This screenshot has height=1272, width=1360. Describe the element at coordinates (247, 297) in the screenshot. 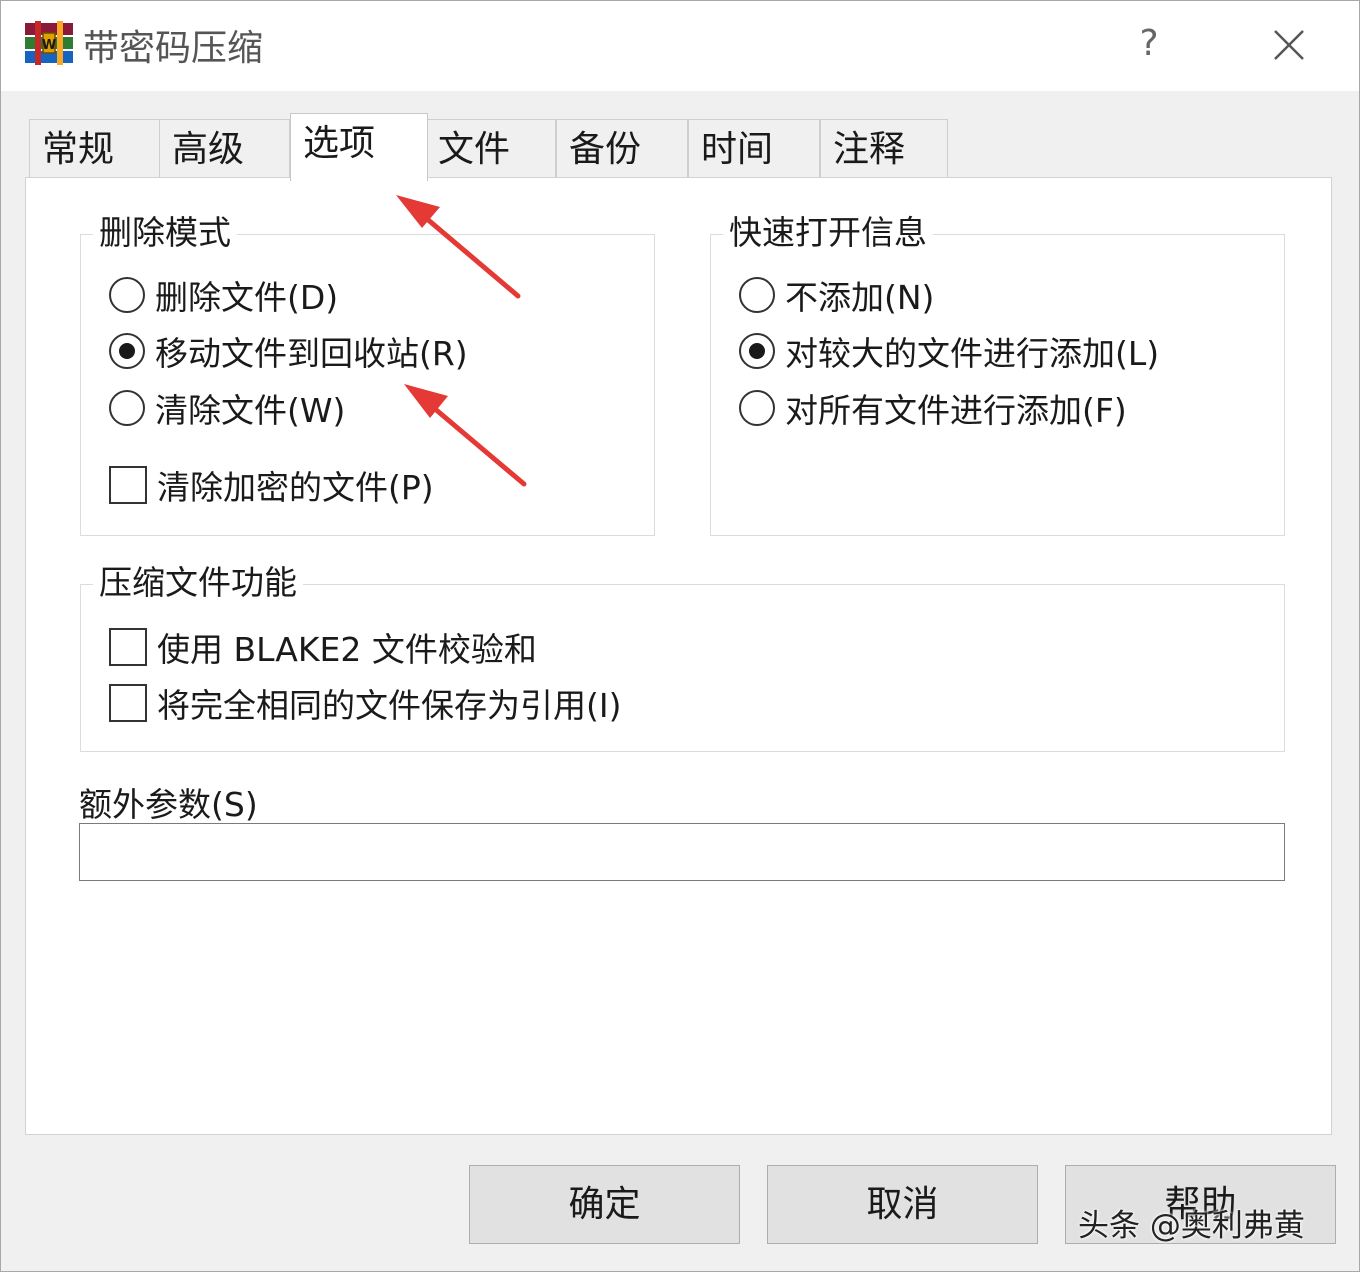

I see `radio-label: 删除文件(D)` at that location.